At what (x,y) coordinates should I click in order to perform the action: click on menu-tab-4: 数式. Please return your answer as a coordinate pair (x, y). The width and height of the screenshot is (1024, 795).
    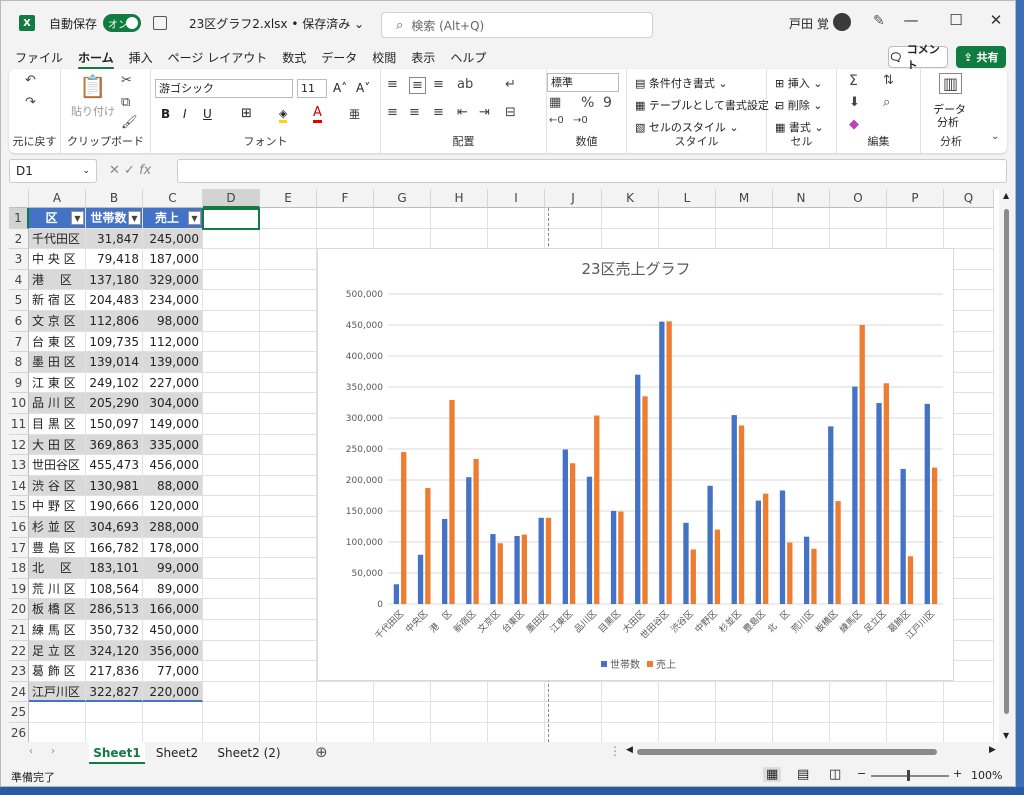
    Looking at the image, I should click on (294, 57).